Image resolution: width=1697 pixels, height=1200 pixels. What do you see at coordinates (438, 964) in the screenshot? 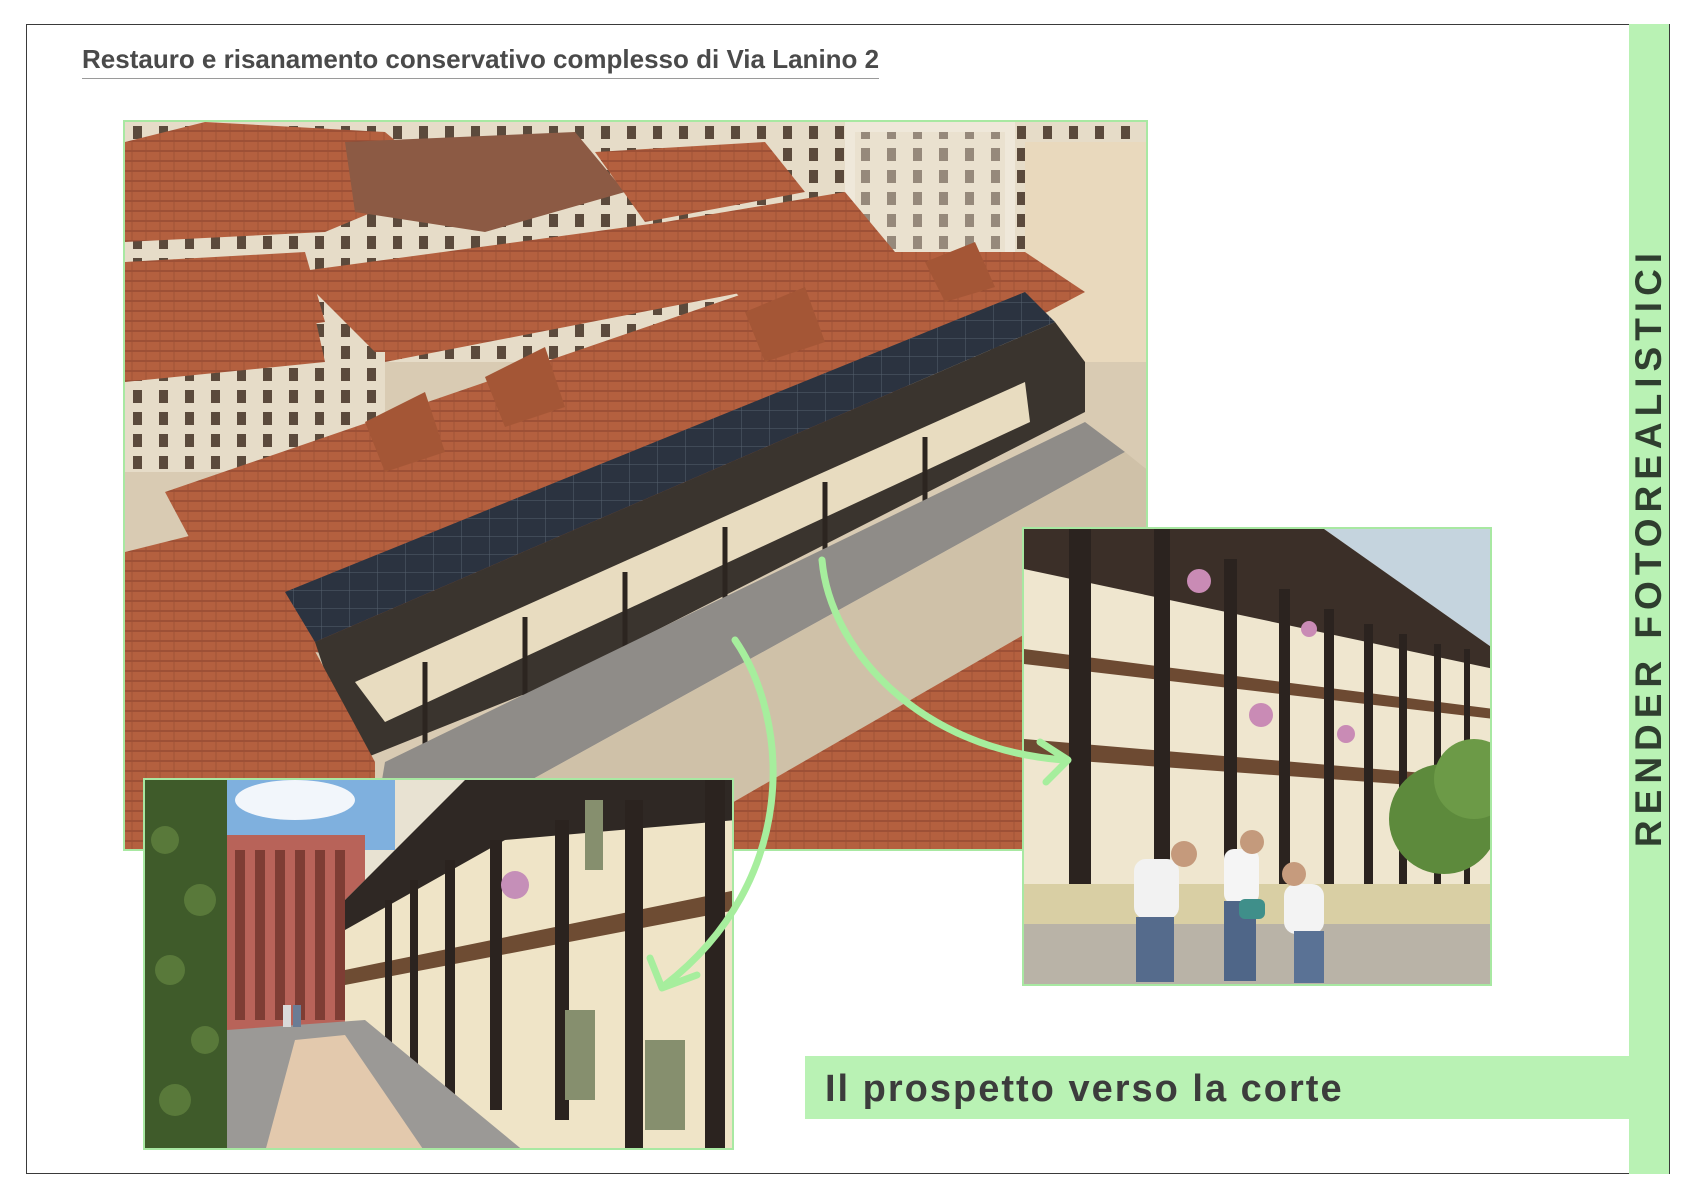
I see `courtyard-render-left-image` at bounding box center [438, 964].